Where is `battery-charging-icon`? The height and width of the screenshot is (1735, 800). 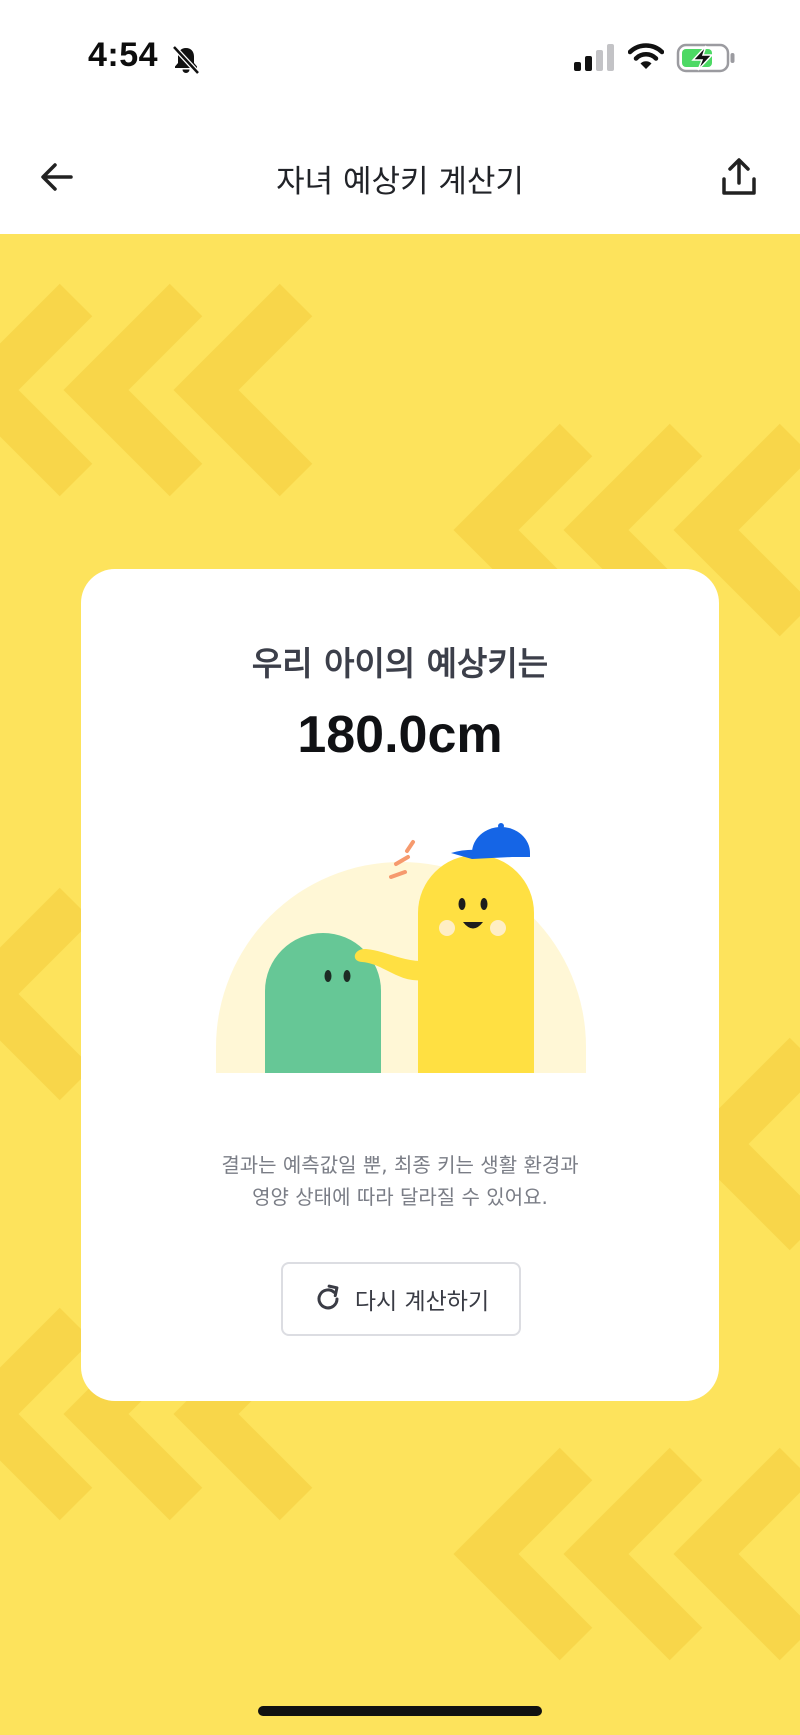
battery-charging-icon is located at coordinates (705, 58).